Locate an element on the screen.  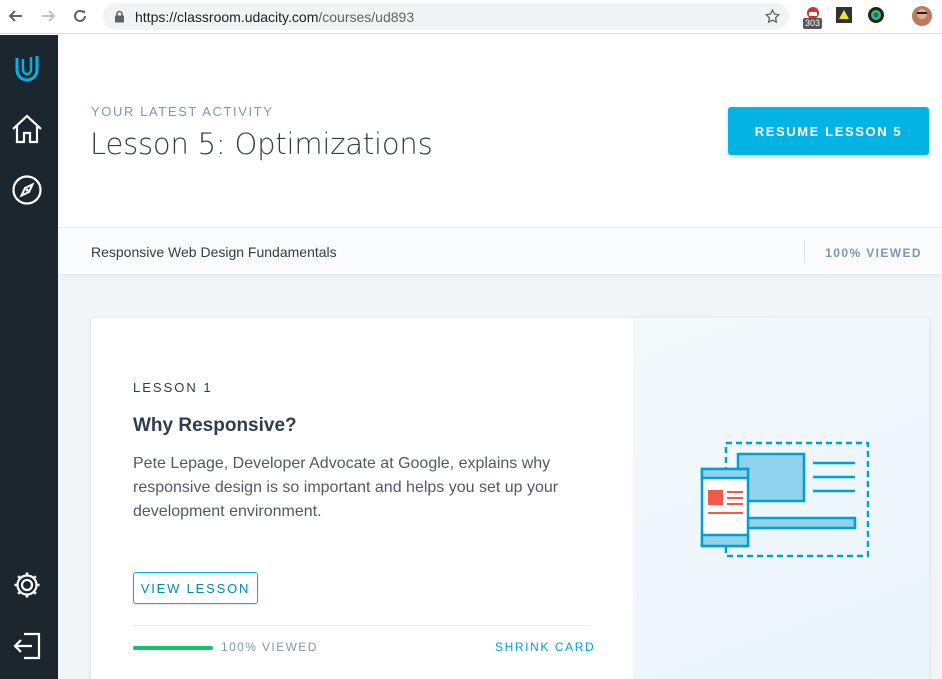
url-path: /courses/ud893 is located at coordinates (366, 17).